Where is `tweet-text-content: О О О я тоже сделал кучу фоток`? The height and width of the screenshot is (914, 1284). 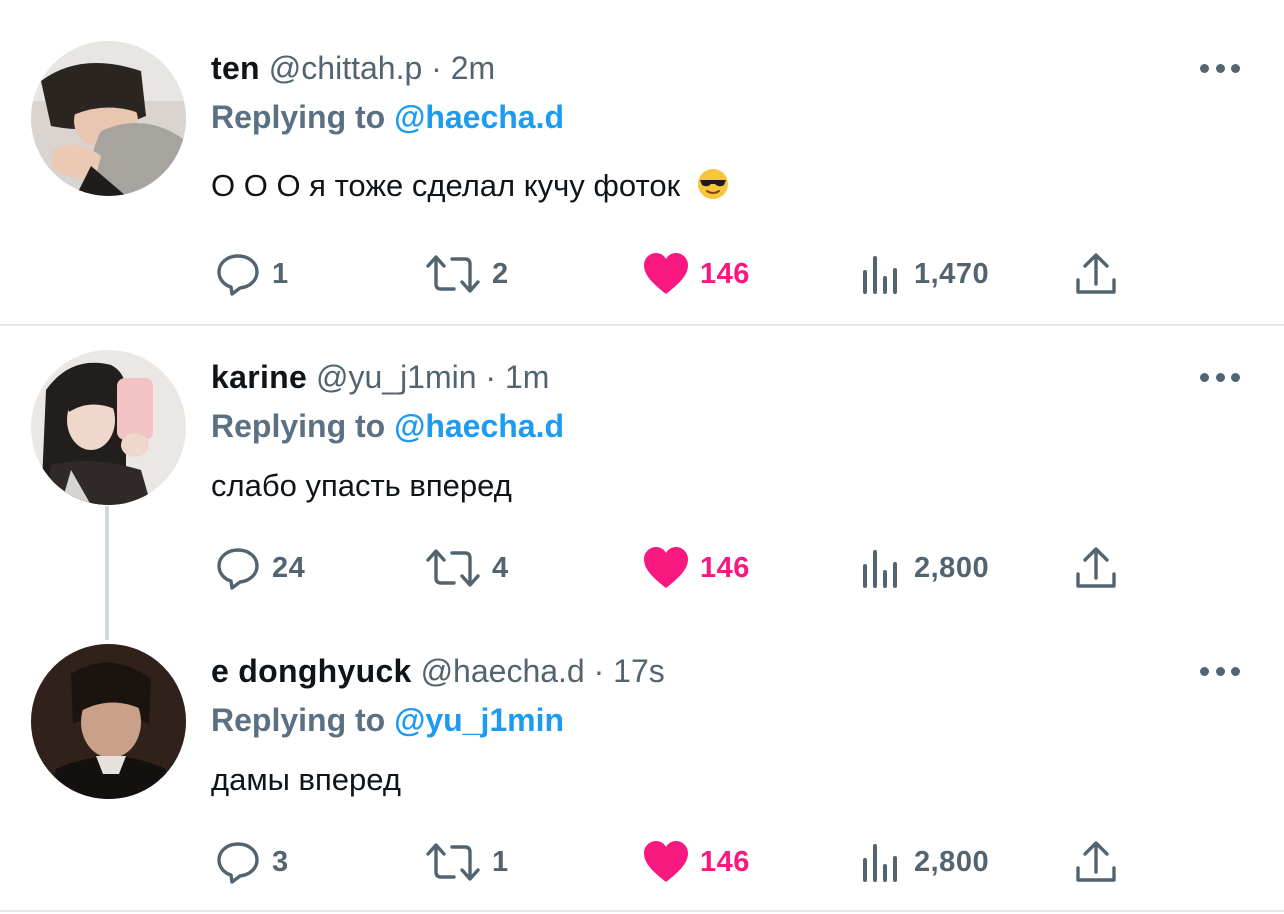
tweet-text-content: О О О я тоже сделал кучу фоток is located at coordinates (446, 185).